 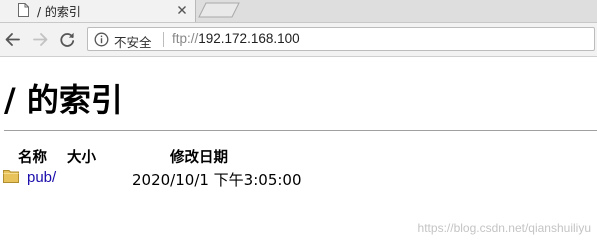 I want to click on column-header-modified: 修改日期, so click(x=199, y=156).